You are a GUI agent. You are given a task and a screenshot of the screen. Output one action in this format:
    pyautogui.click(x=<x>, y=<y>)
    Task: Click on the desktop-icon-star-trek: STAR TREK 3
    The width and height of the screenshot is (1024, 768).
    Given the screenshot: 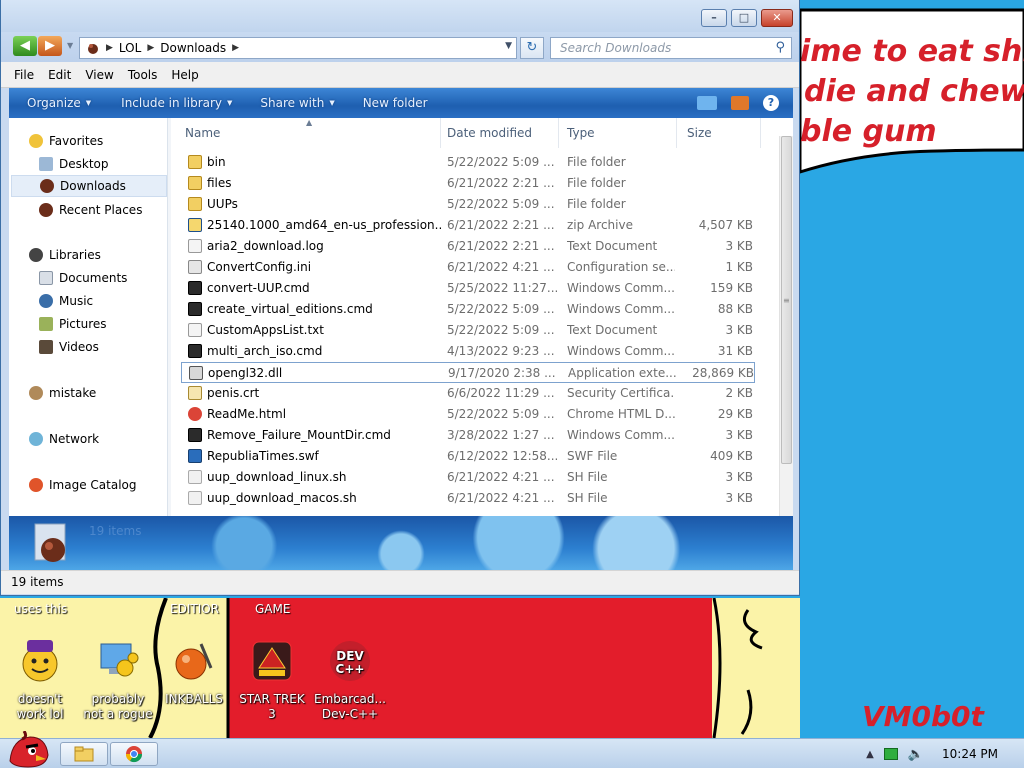 What is the action you would take?
    pyautogui.click(x=272, y=680)
    